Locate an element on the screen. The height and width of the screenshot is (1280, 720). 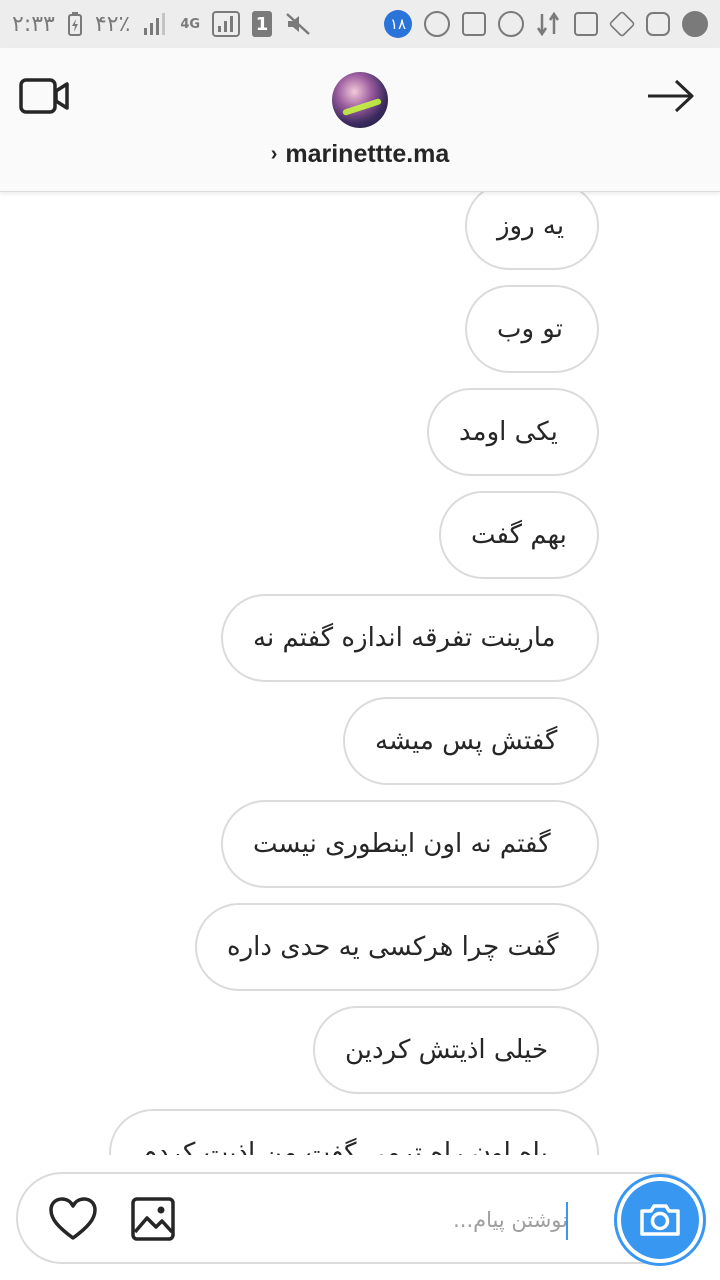
music-icon is located at coordinates (695, 24).